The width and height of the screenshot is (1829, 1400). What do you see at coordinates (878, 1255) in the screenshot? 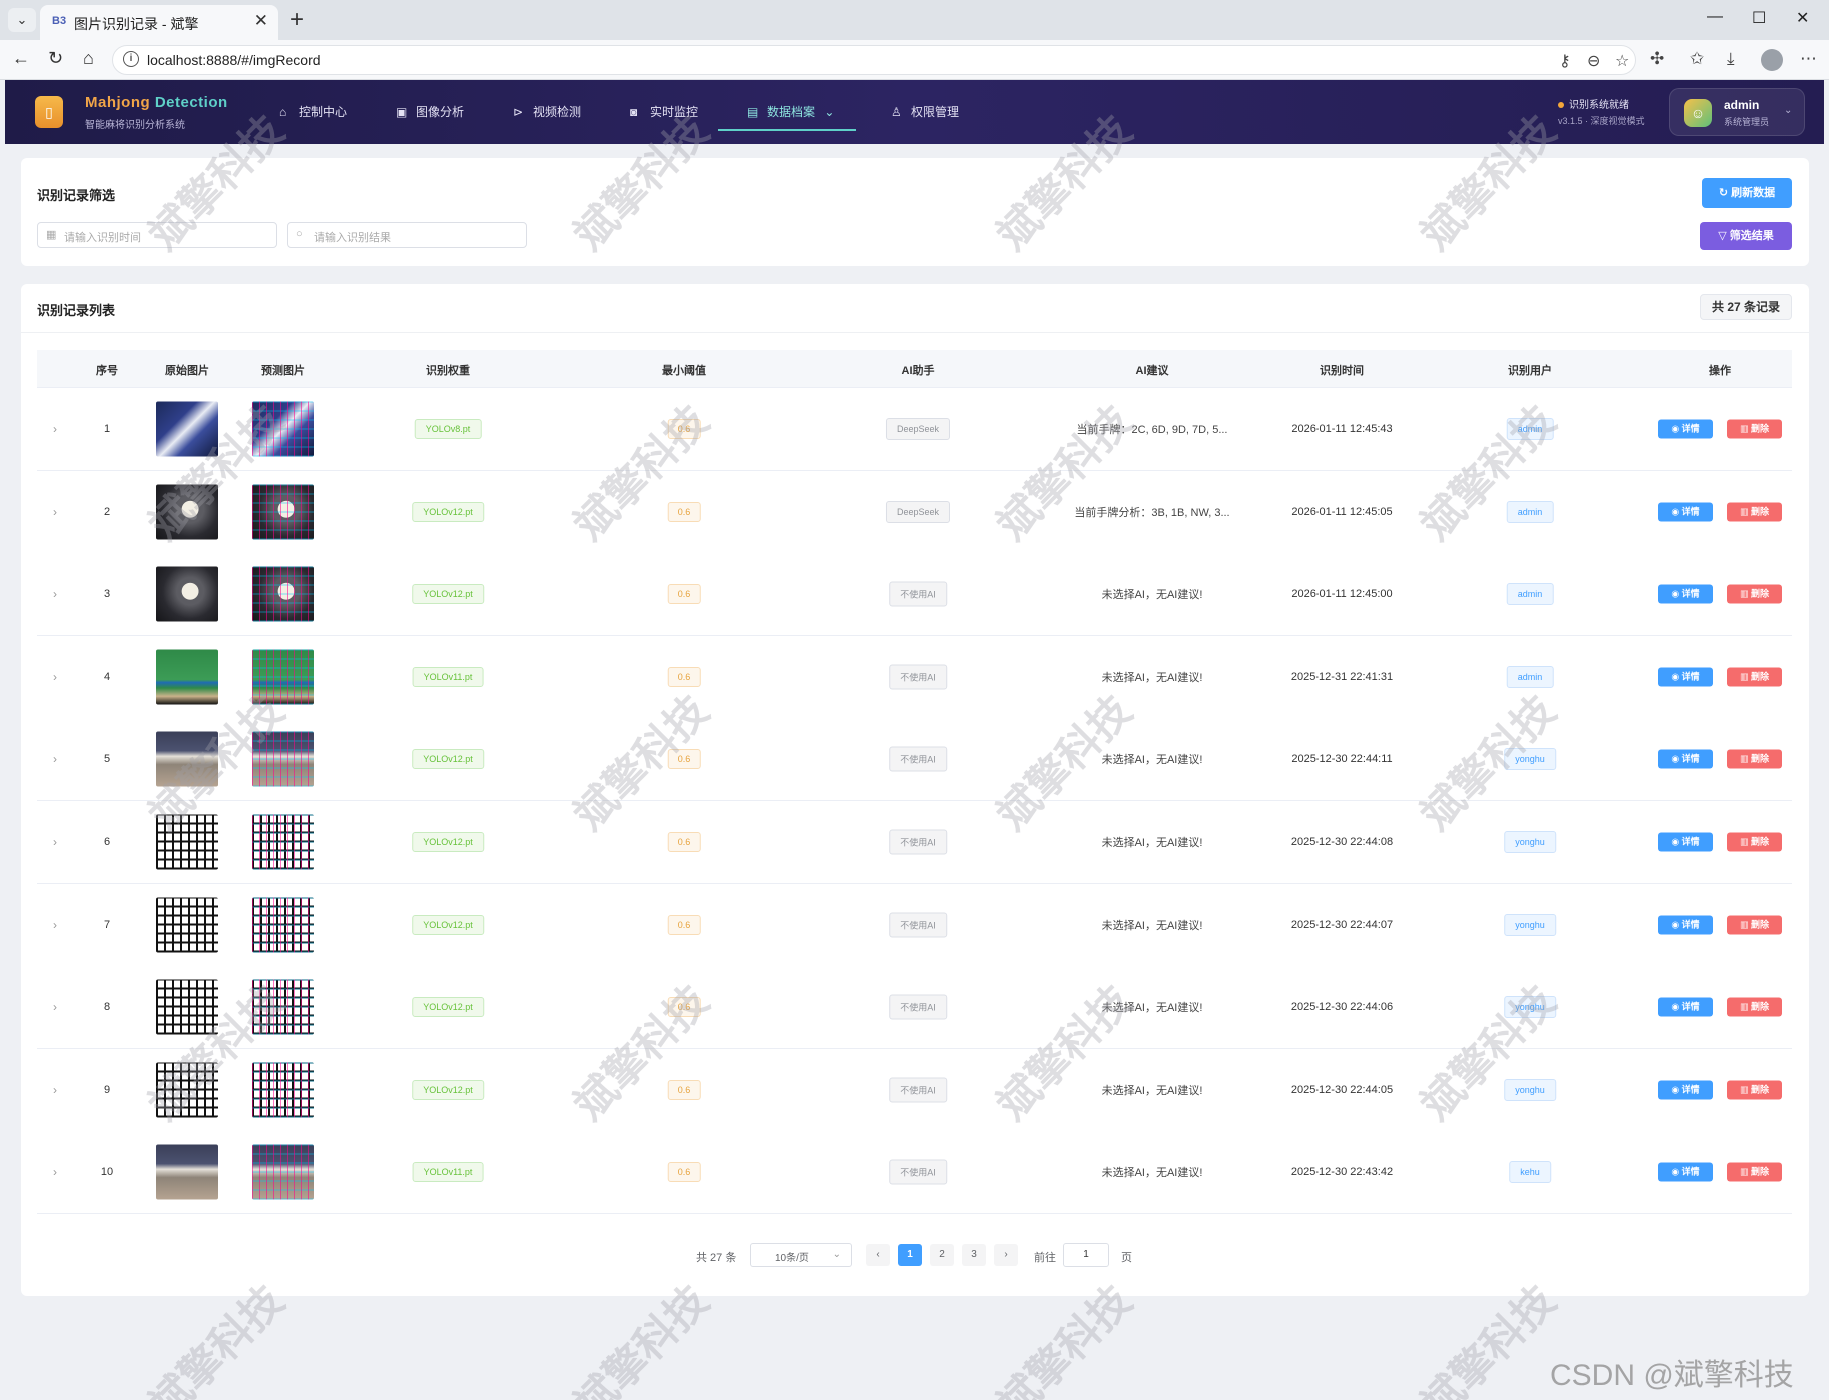
I see `prev-page-button: ‹` at bounding box center [878, 1255].